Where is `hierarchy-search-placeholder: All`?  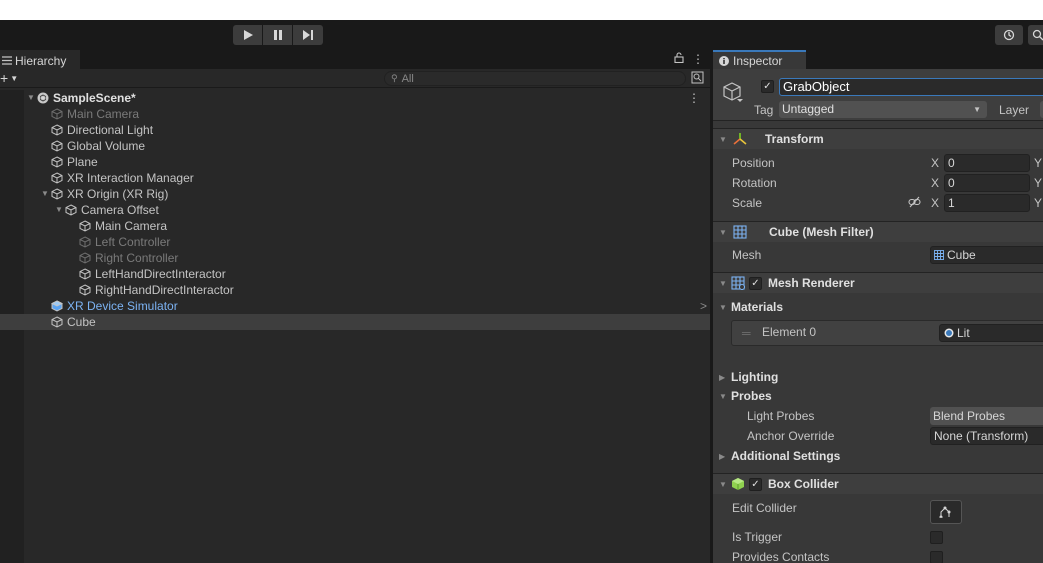
hierarchy-search-placeholder: All is located at coordinates (407, 78).